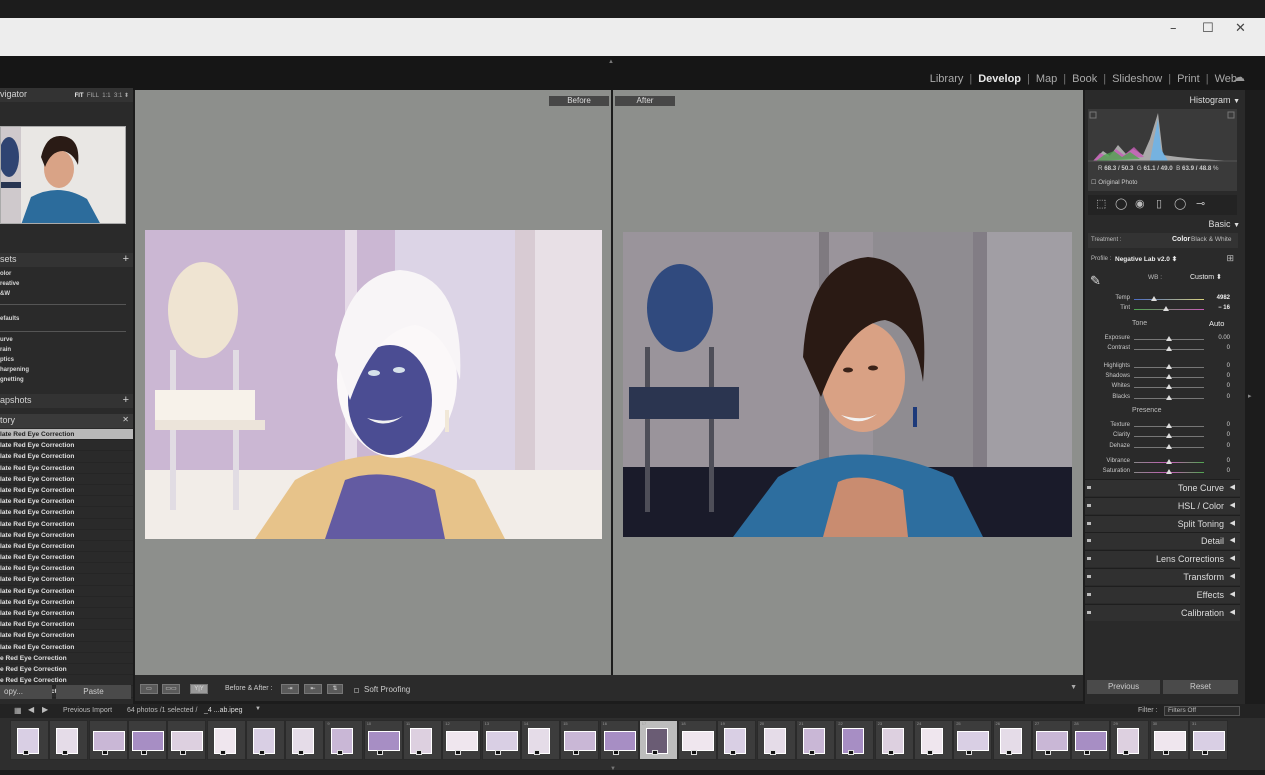  I want to click on module-book: Book, so click(1084, 79).